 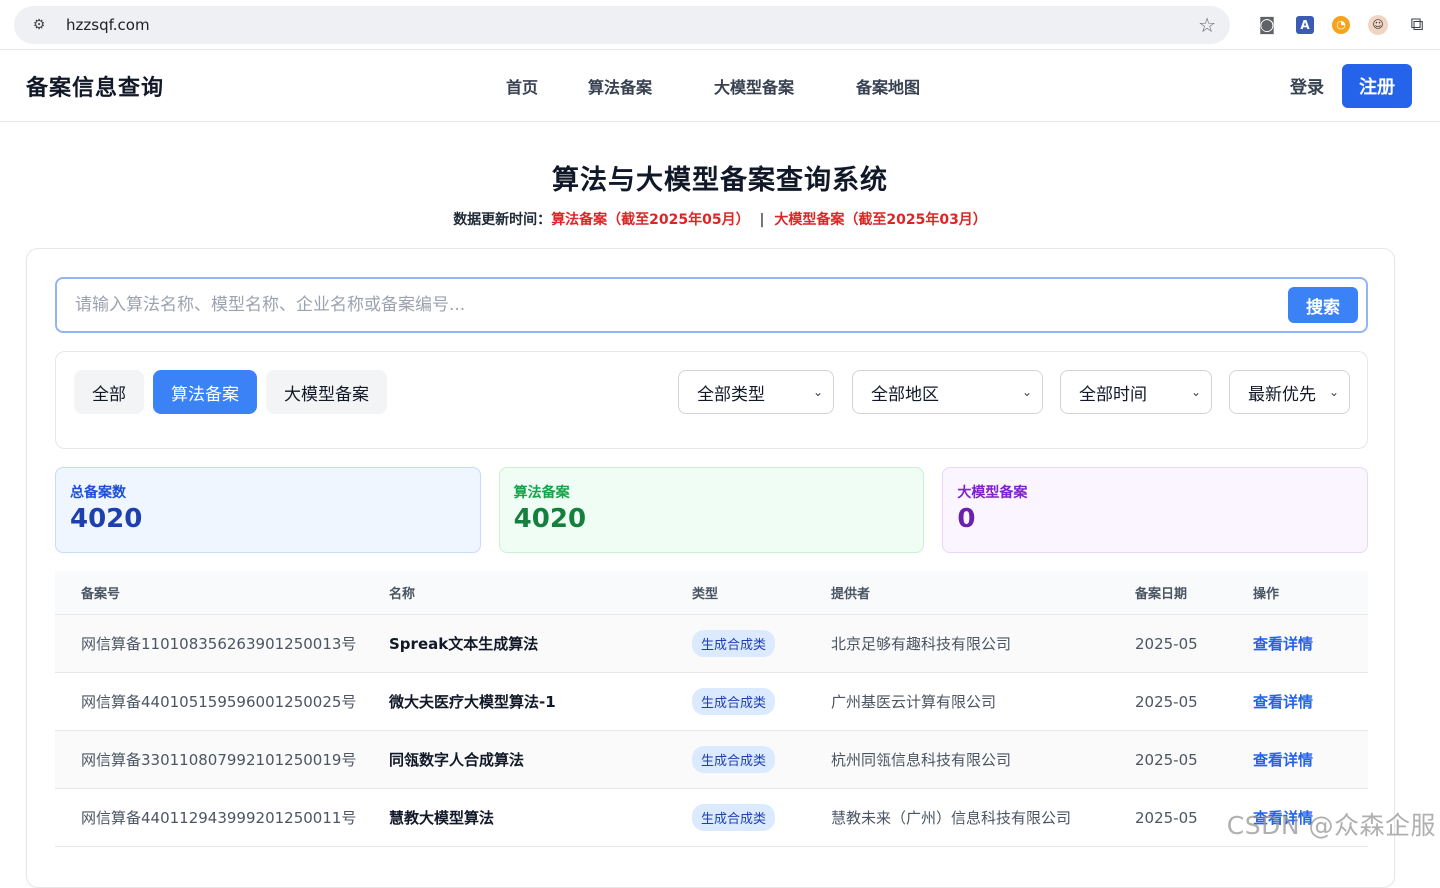 What do you see at coordinates (1113, 392) in the screenshot?
I see `time-select-value: 全部时间` at bounding box center [1113, 392].